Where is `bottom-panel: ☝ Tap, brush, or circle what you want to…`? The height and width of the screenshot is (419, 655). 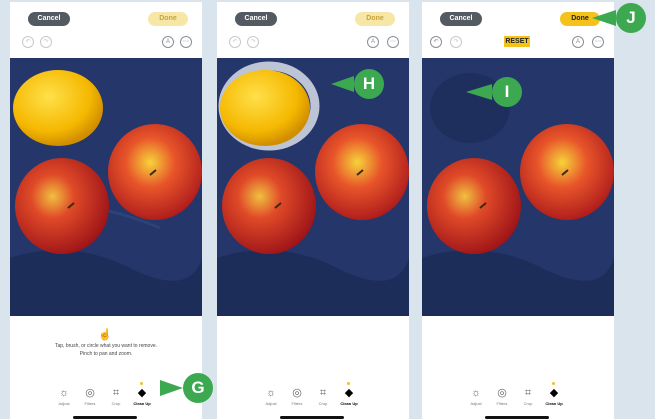
bottom-panel: ☝ Tap, brush, or circle what you want to… is located at coordinates (106, 367).